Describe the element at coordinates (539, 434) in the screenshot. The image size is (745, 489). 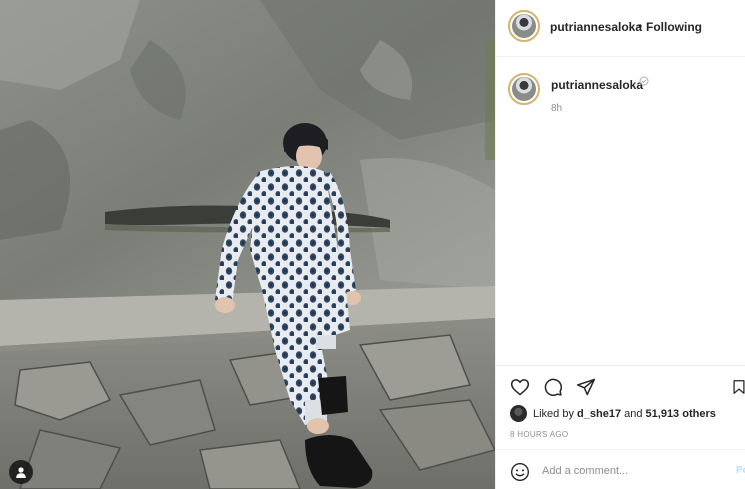
I see `post-timestamp: 8 HOURS AGO` at that location.